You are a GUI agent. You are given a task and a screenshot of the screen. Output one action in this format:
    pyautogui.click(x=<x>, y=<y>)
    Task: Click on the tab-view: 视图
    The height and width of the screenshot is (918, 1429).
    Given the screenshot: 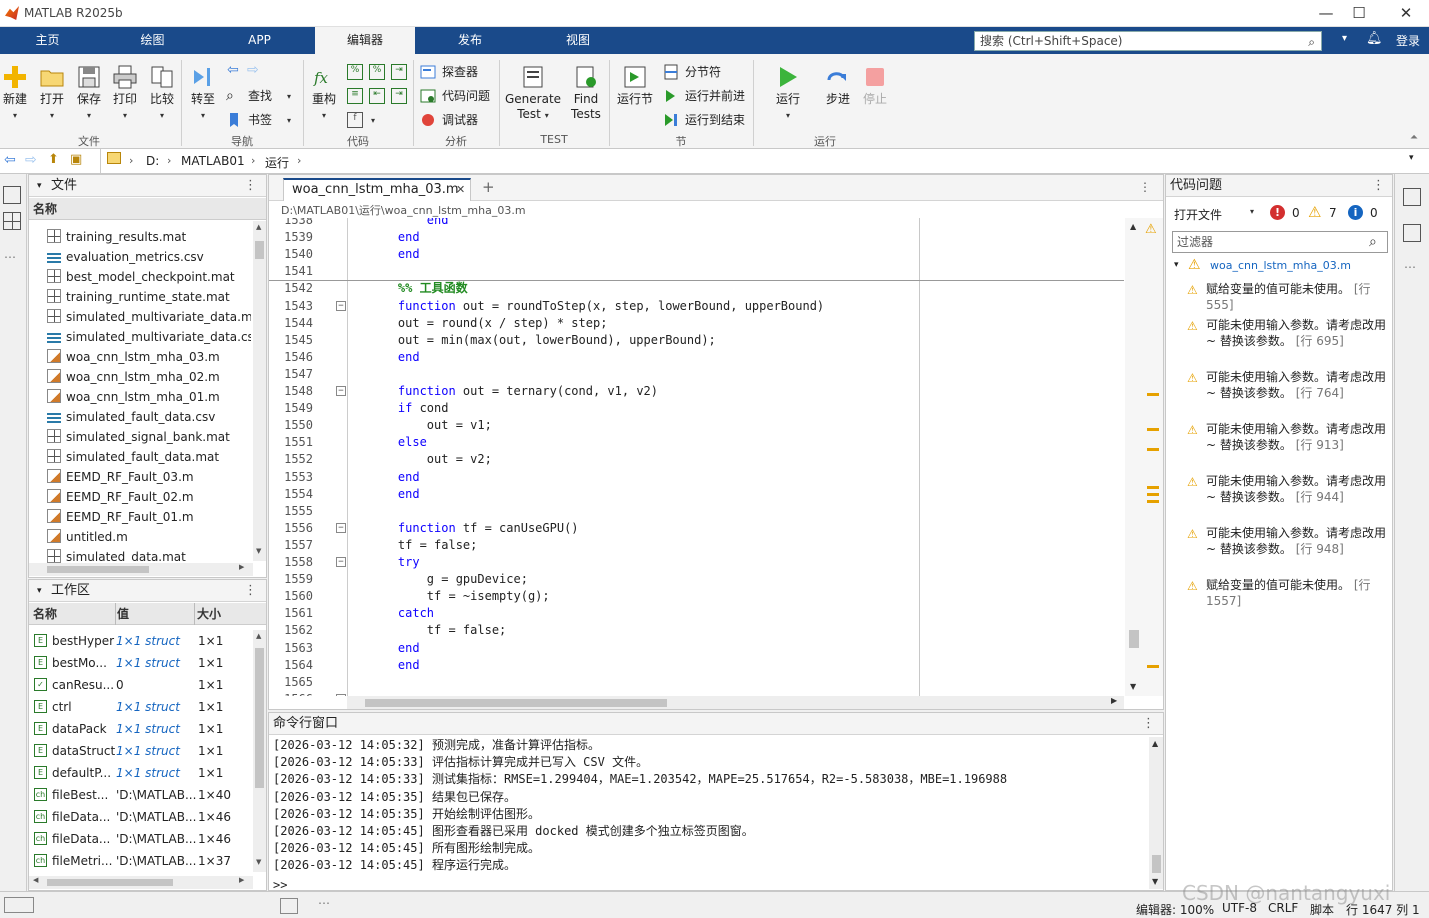 What is the action you would take?
    pyautogui.click(x=578, y=40)
    